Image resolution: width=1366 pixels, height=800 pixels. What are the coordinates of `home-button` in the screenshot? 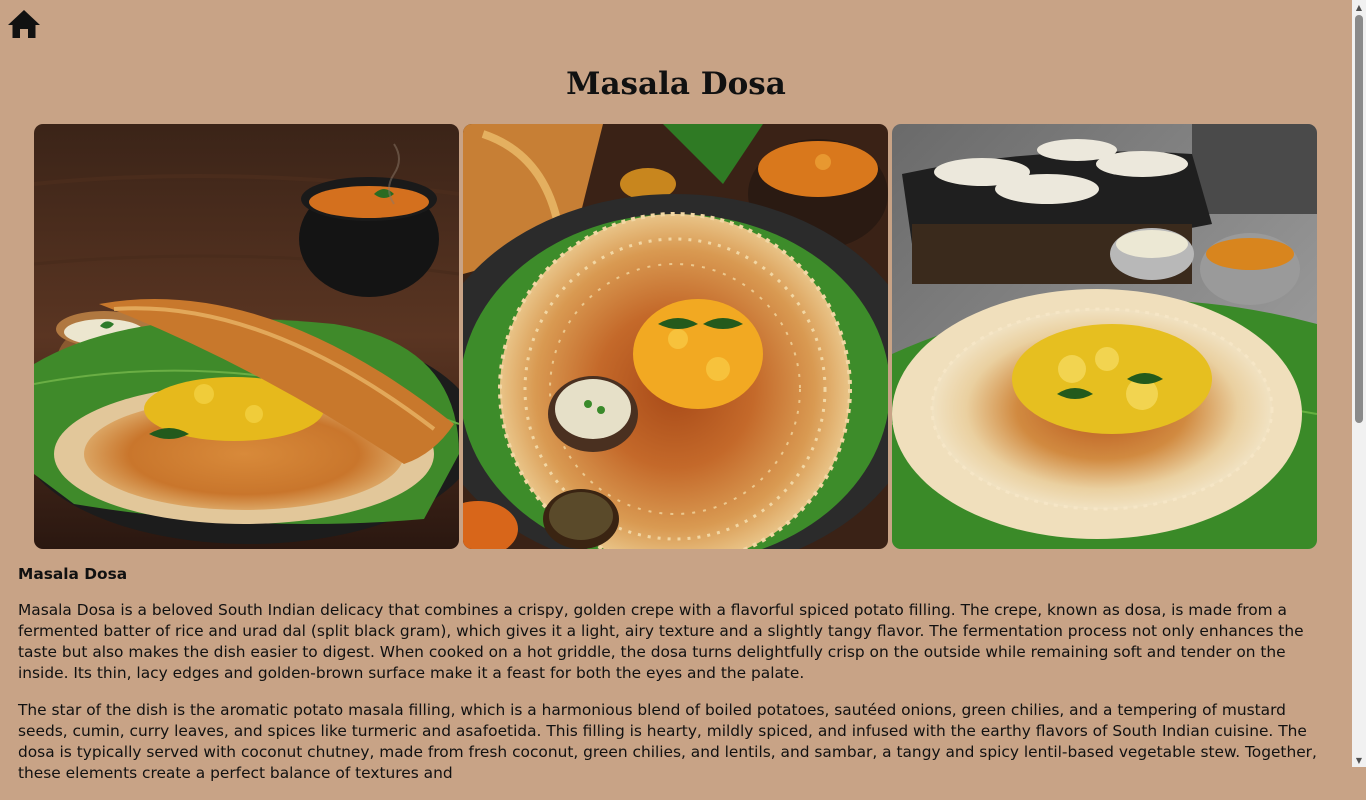 It's located at (24, 24).